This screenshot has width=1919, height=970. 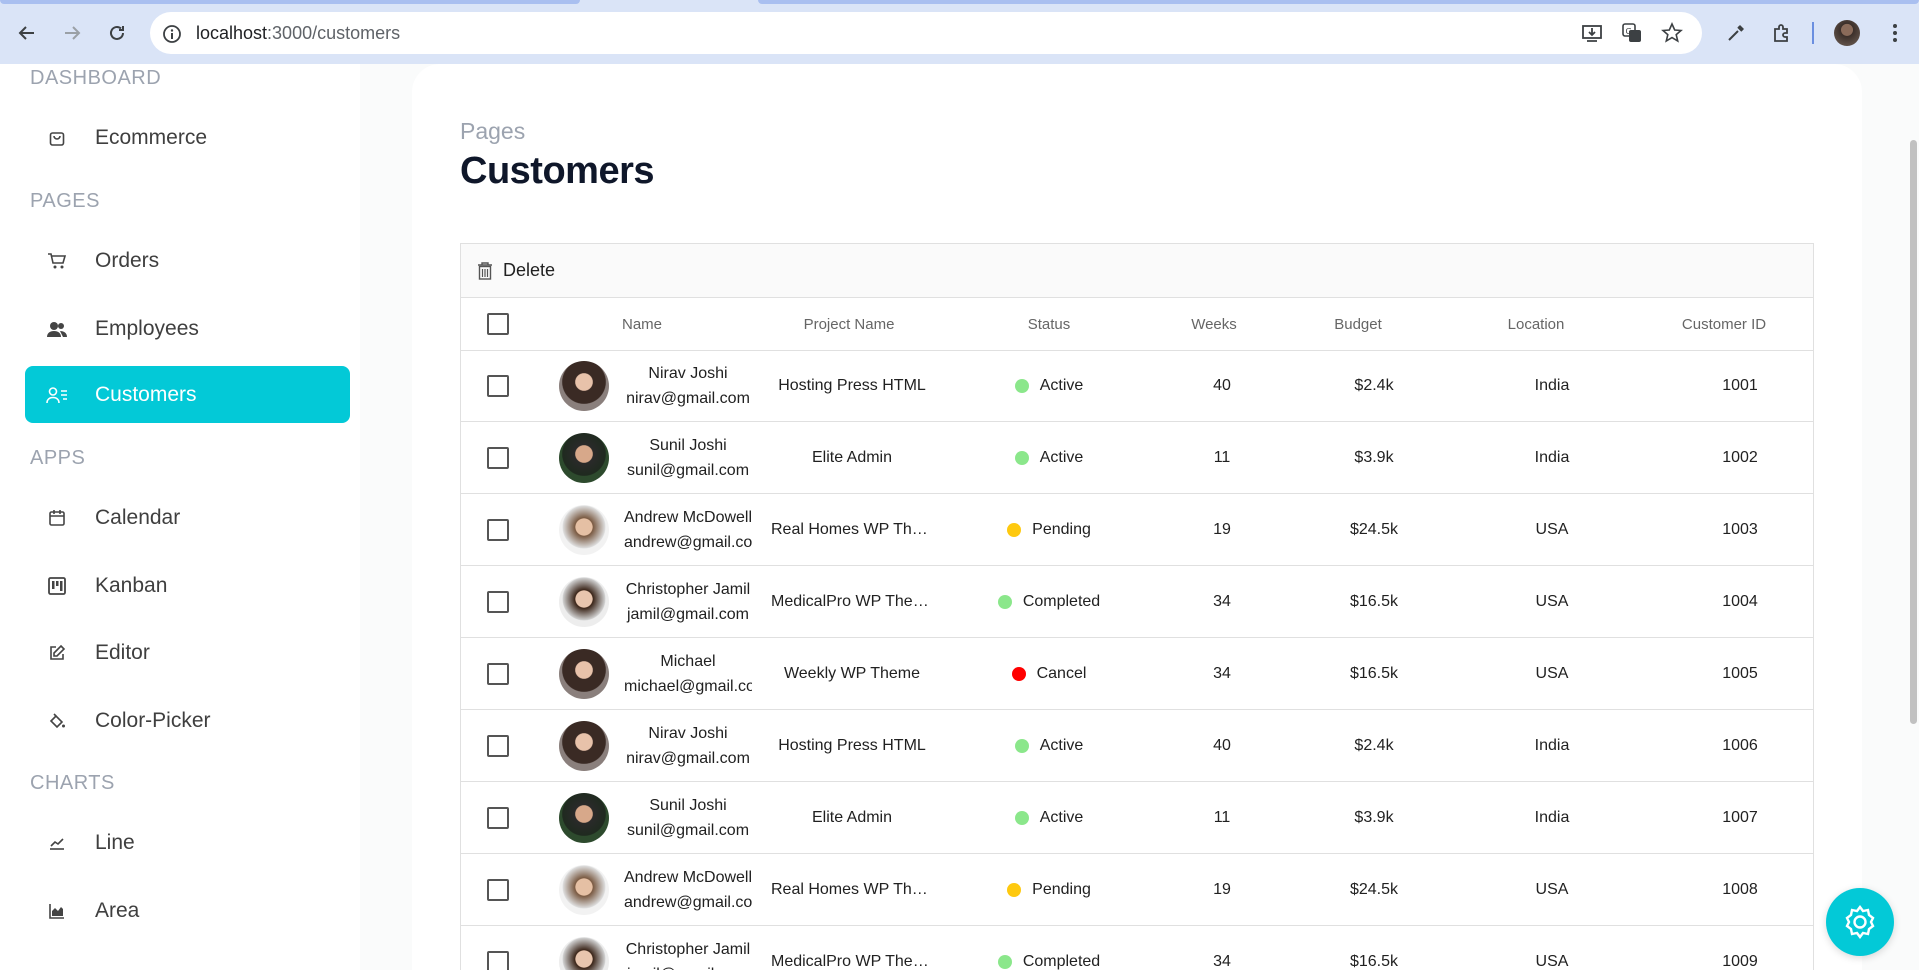 What do you see at coordinates (1061, 457) in the screenshot?
I see `status-badge: Active` at bounding box center [1061, 457].